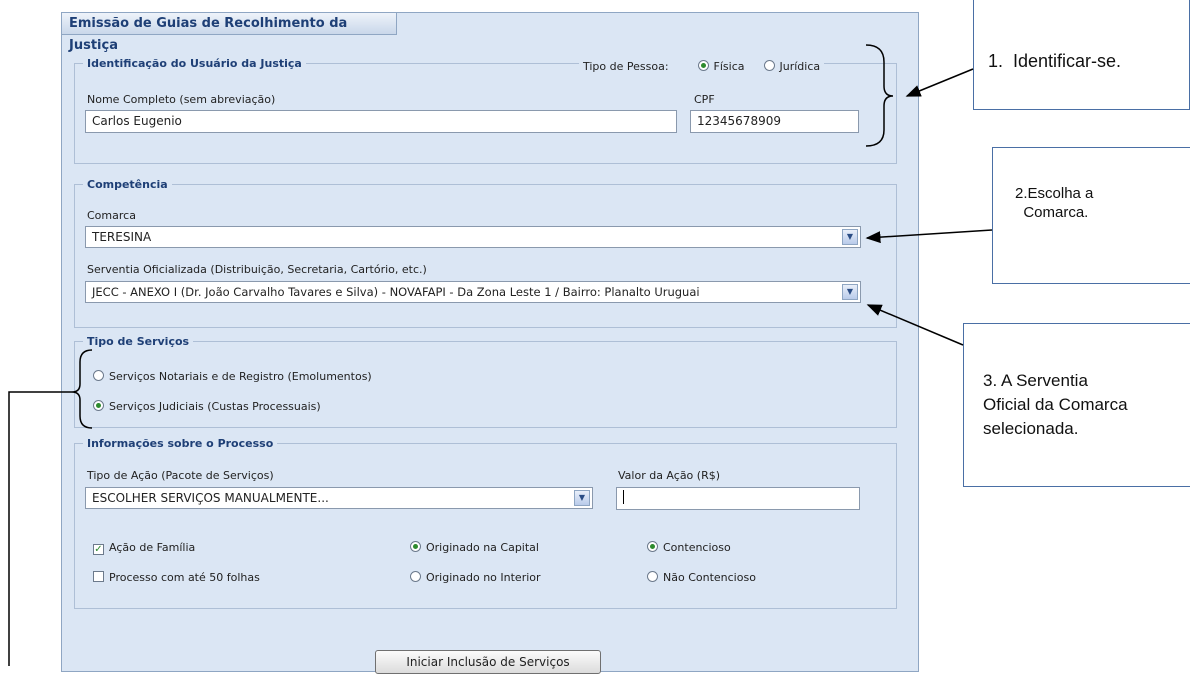 This screenshot has height=674, width=1190. What do you see at coordinates (879, 95) in the screenshot?
I see `brace-right-identificacao` at bounding box center [879, 95].